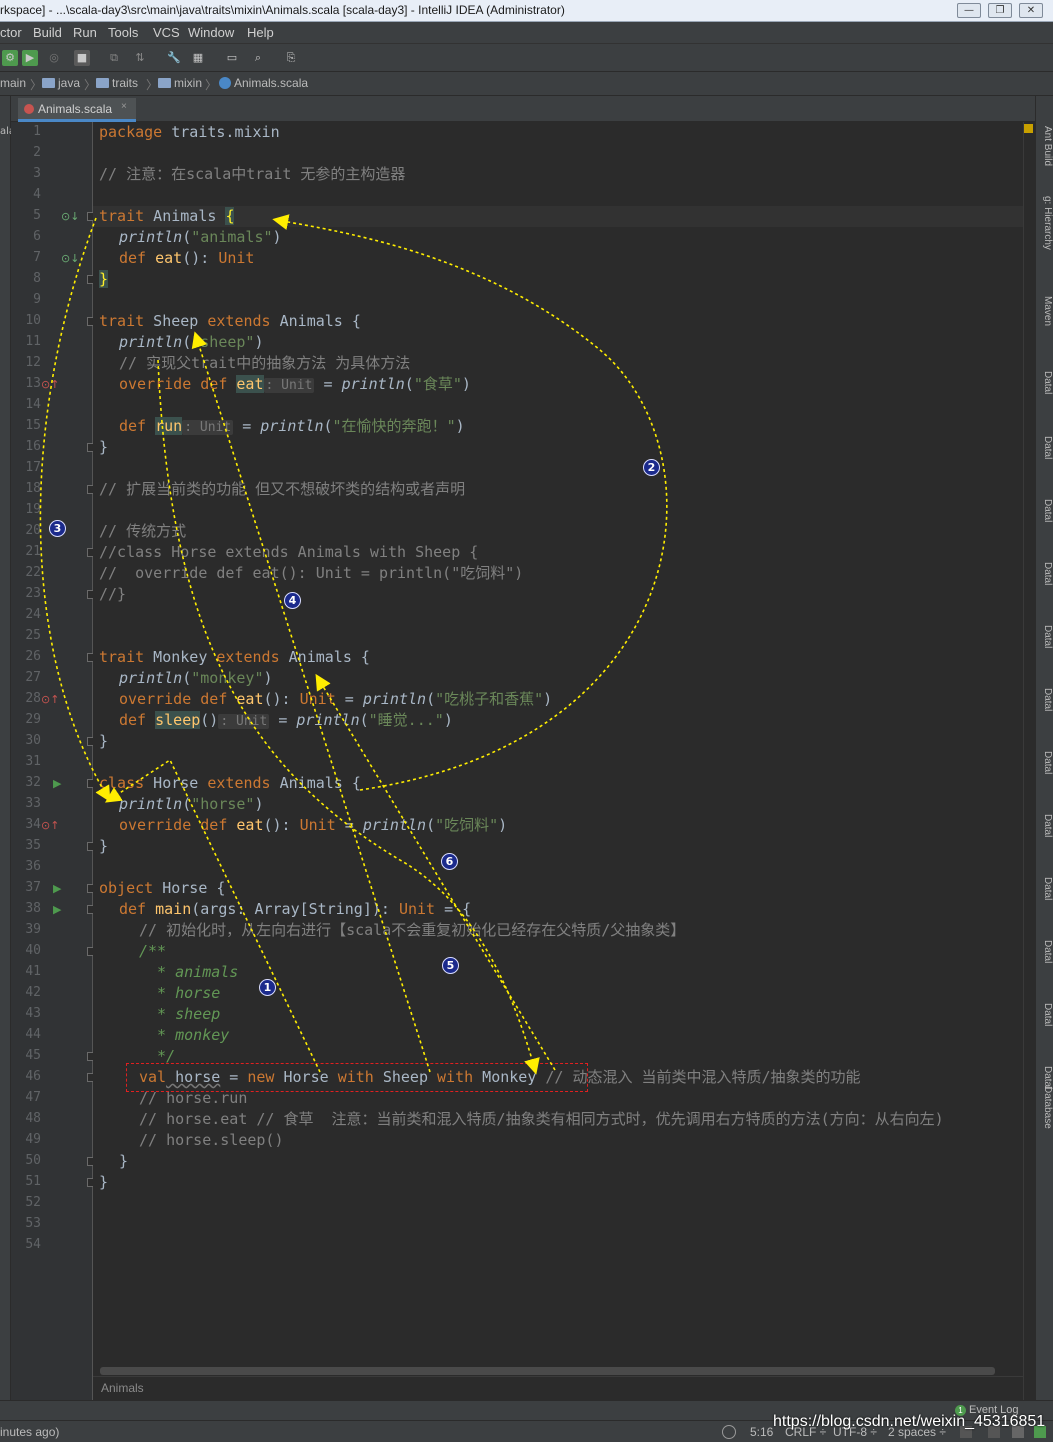 This screenshot has height=1442, width=1053. I want to click on current-line: trait Animals {, so click(558, 216).